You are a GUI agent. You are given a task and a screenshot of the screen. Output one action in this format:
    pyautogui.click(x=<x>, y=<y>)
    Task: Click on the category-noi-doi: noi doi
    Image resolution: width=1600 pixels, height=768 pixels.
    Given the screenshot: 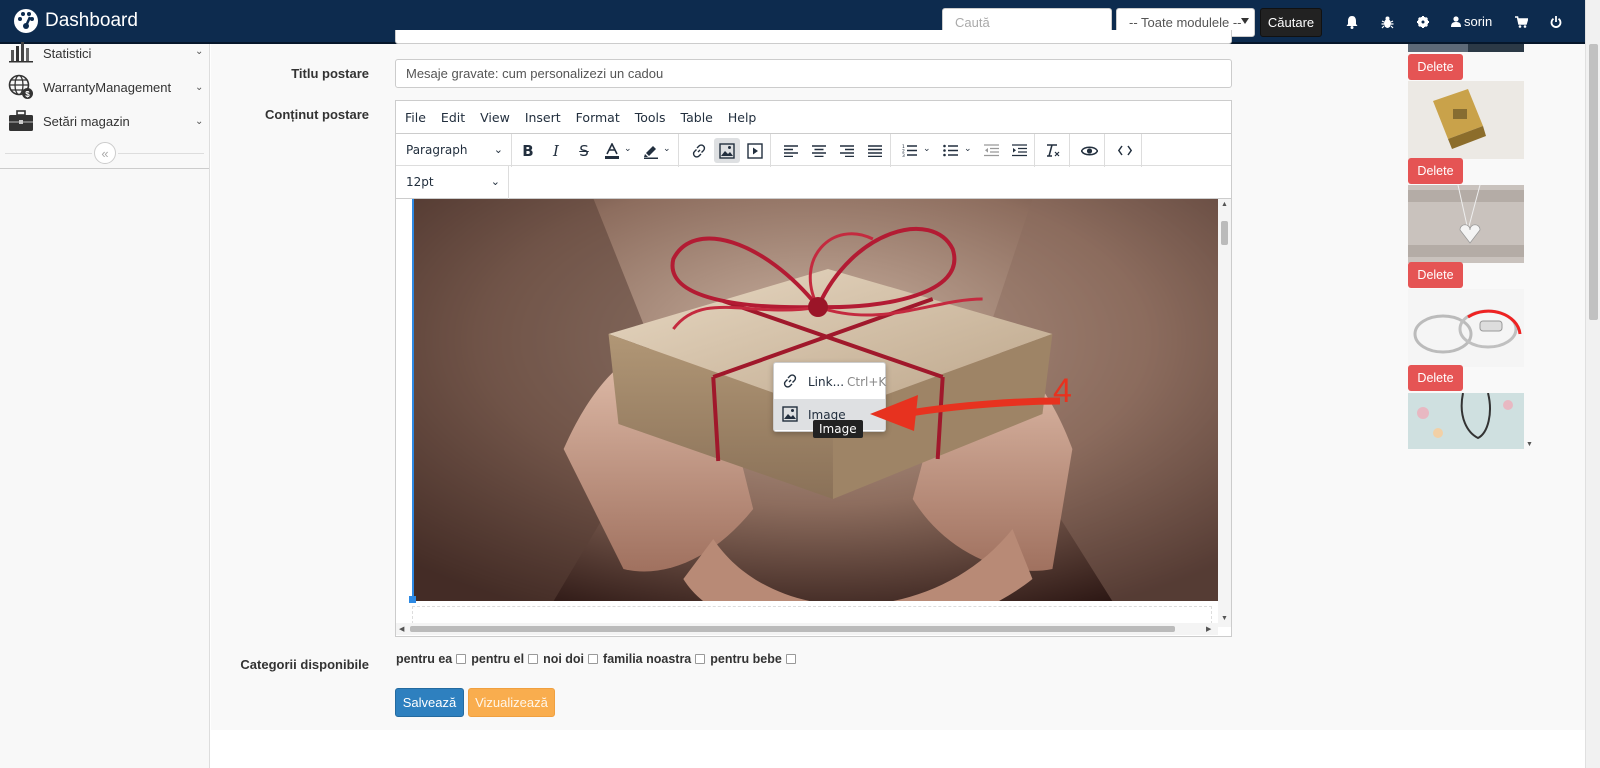 What is the action you would take?
    pyautogui.click(x=571, y=659)
    